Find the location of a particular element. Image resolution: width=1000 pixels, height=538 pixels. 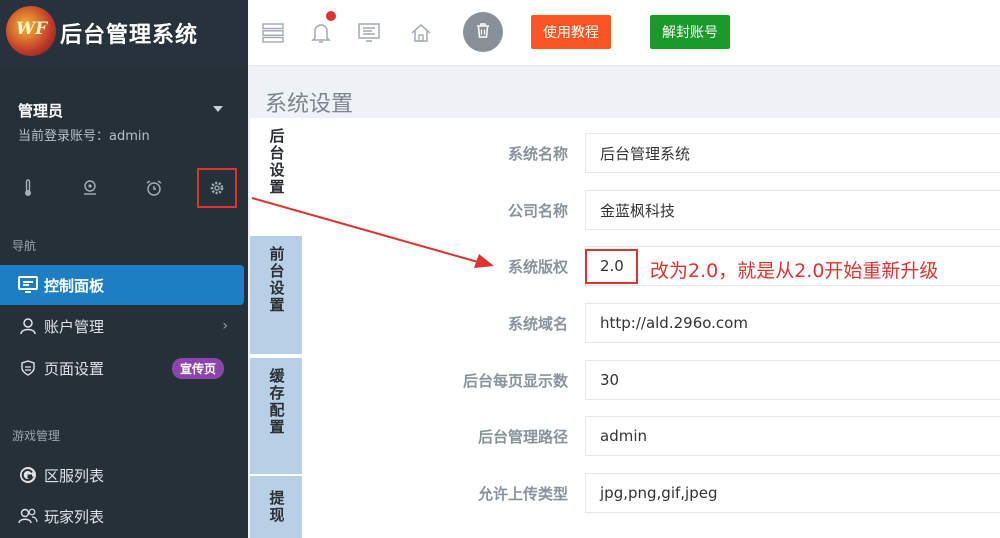

app-title: 后台管理系统 is located at coordinates (129, 35).